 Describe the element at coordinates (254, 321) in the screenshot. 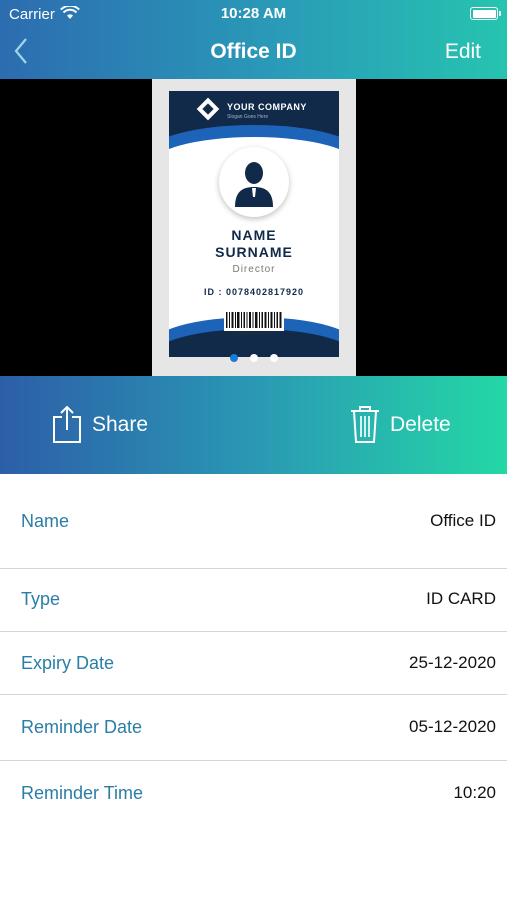

I see `barcode-icon` at that location.